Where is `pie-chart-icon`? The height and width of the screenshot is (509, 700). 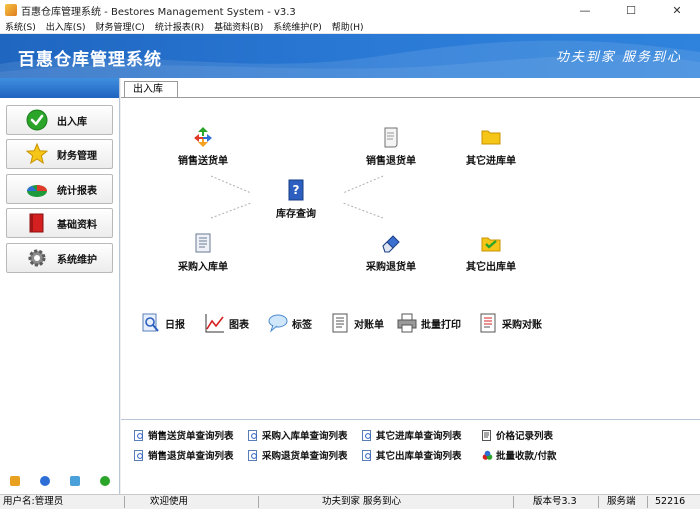 pie-chart-icon is located at coordinates (37, 189).